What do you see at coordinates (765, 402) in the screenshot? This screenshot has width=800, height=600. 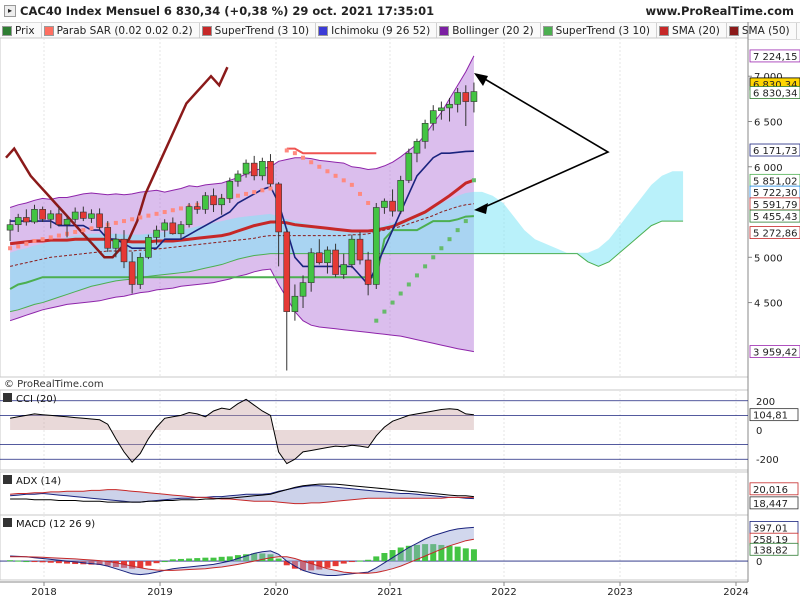 I see `cci-tick-label: 200` at bounding box center [765, 402].